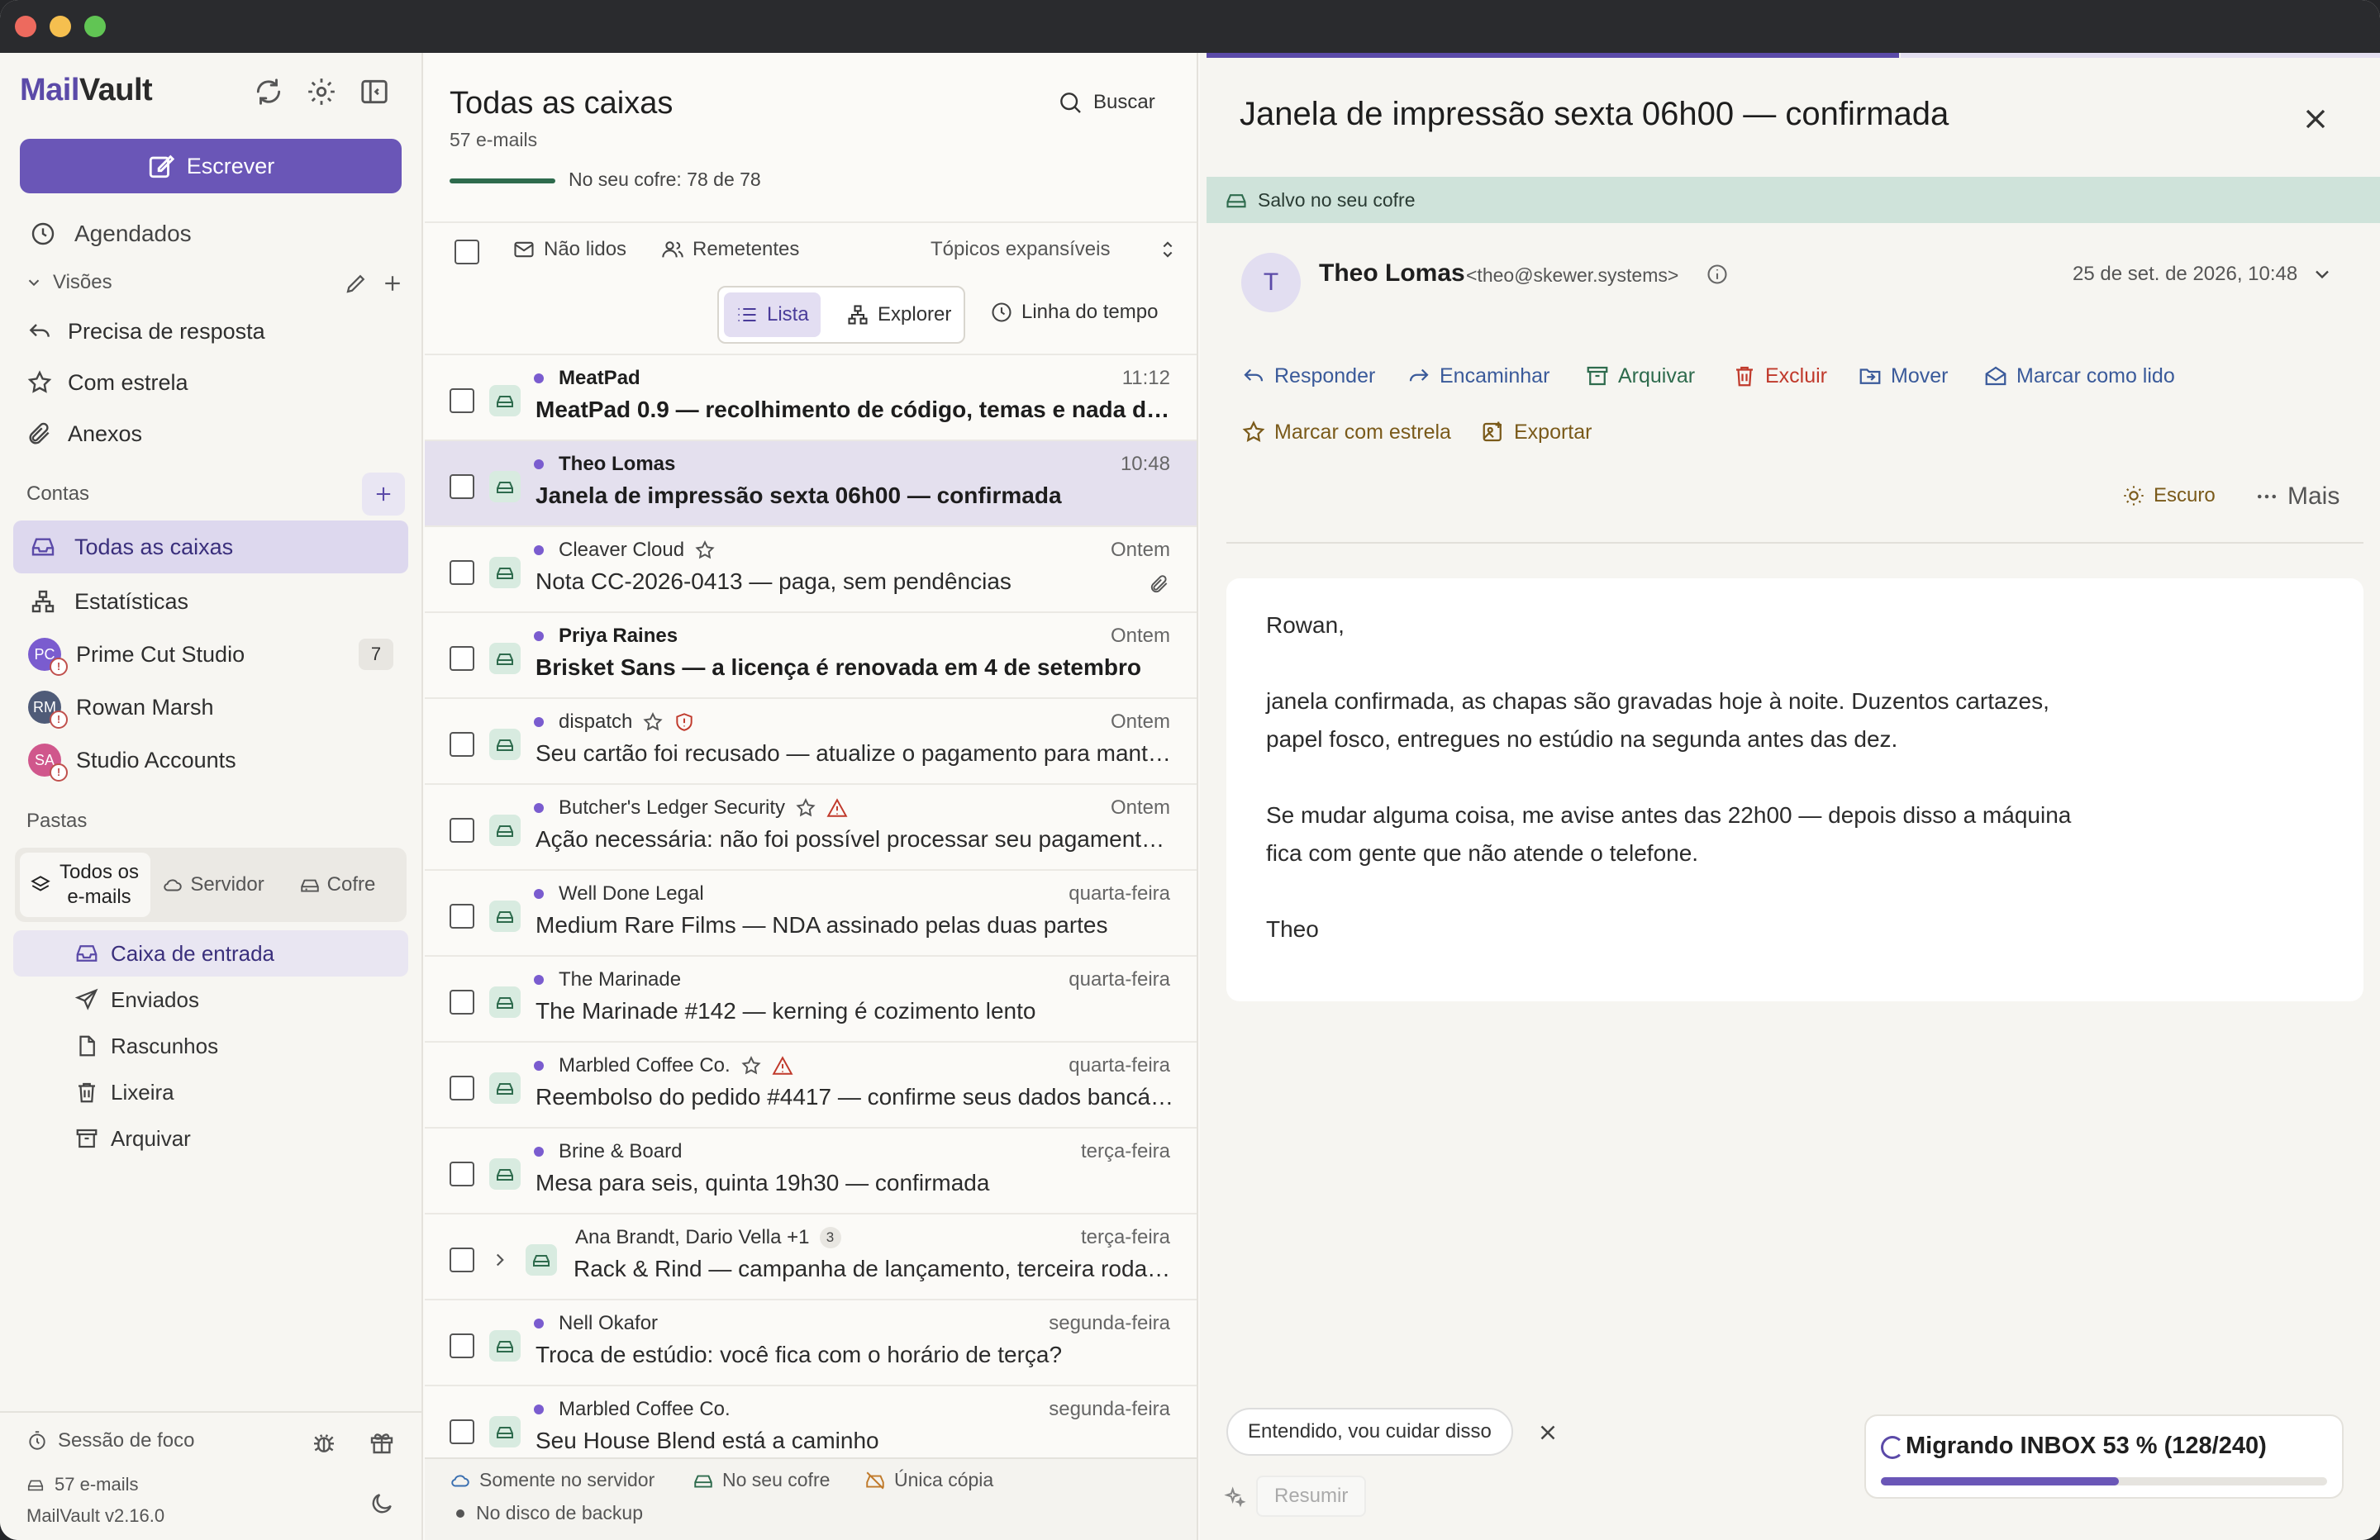  Describe the element at coordinates (1717, 274) in the screenshot. I see `info-icon` at that location.